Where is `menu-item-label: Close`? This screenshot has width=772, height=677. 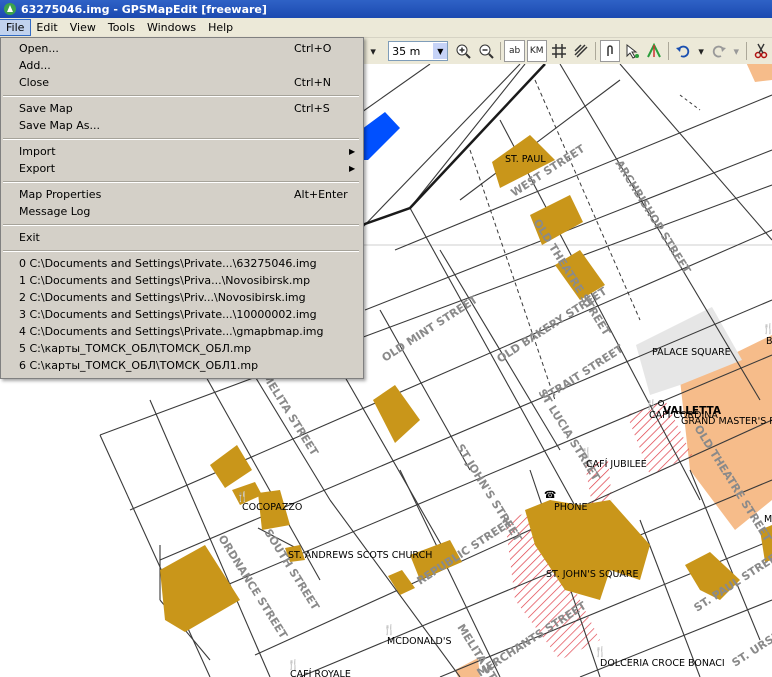 menu-item-label: Close is located at coordinates (34, 82).